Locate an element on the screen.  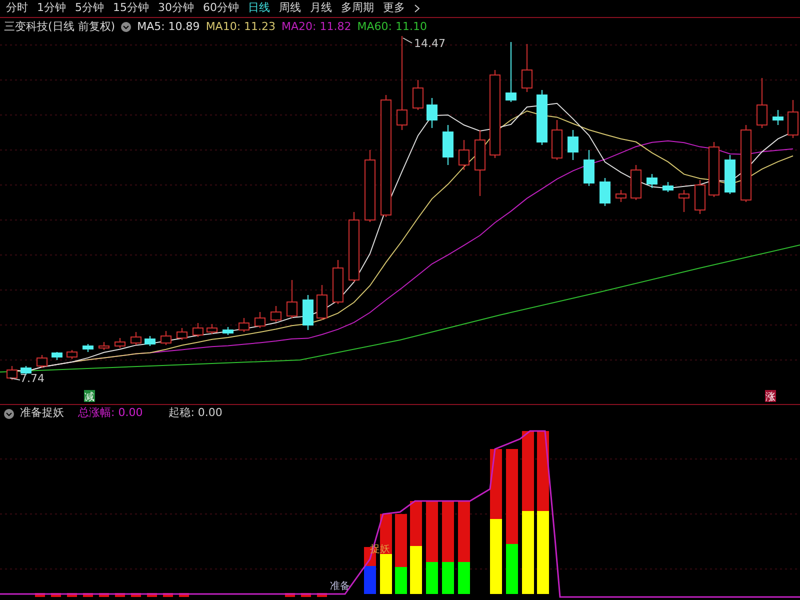
ma-value: MA10: 11.23 is located at coordinates (241, 26).